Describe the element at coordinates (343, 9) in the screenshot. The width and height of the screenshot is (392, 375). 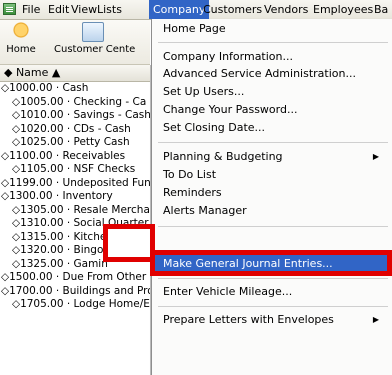
I see `menu-employees: Employees` at that location.